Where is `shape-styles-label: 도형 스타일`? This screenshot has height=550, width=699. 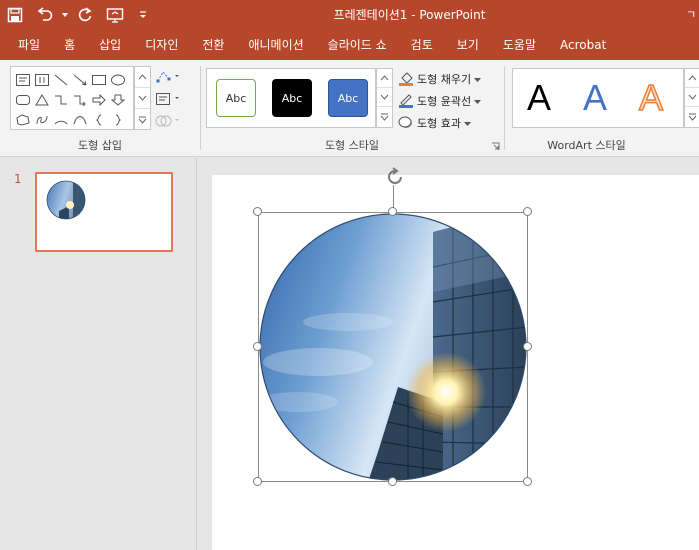 shape-styles-label: 도형 스타일 is located at coordinates (352, 145).